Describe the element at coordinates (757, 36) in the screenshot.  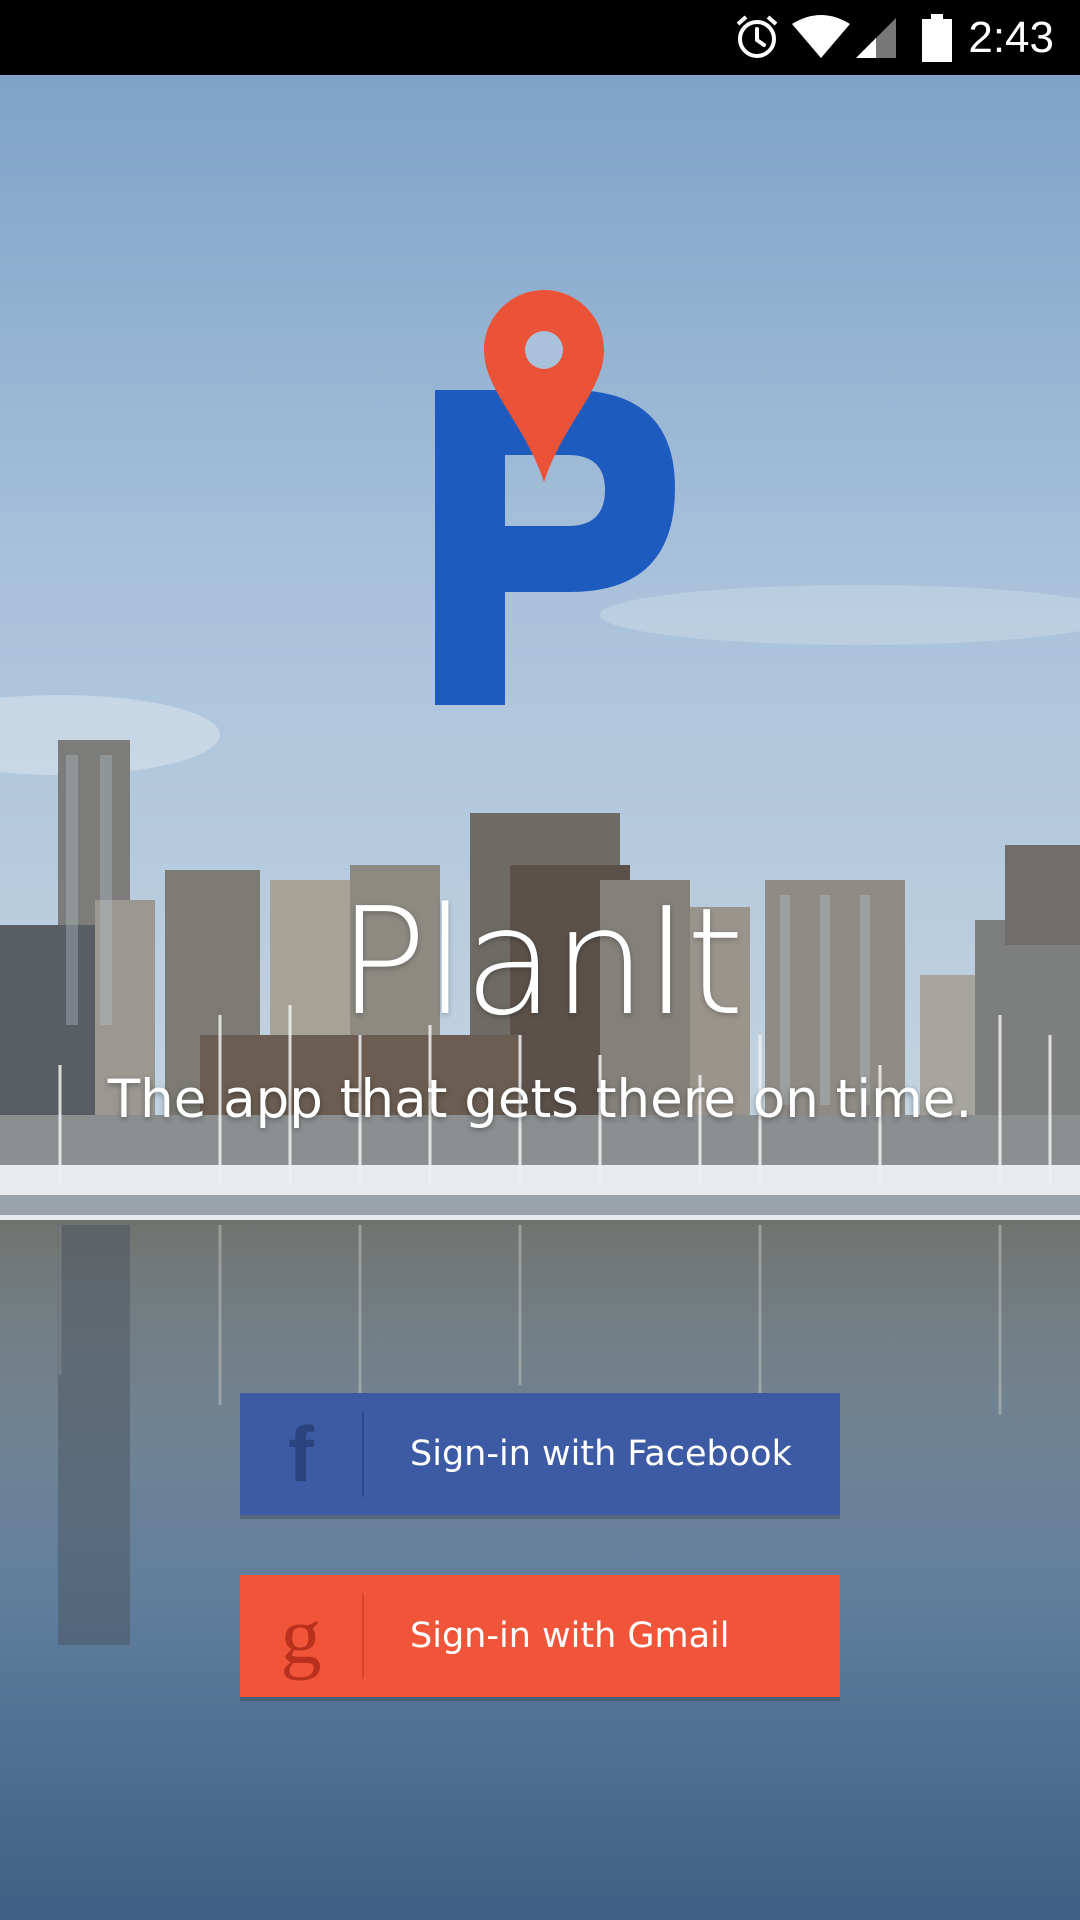
I see `alarm-icon` at that location.